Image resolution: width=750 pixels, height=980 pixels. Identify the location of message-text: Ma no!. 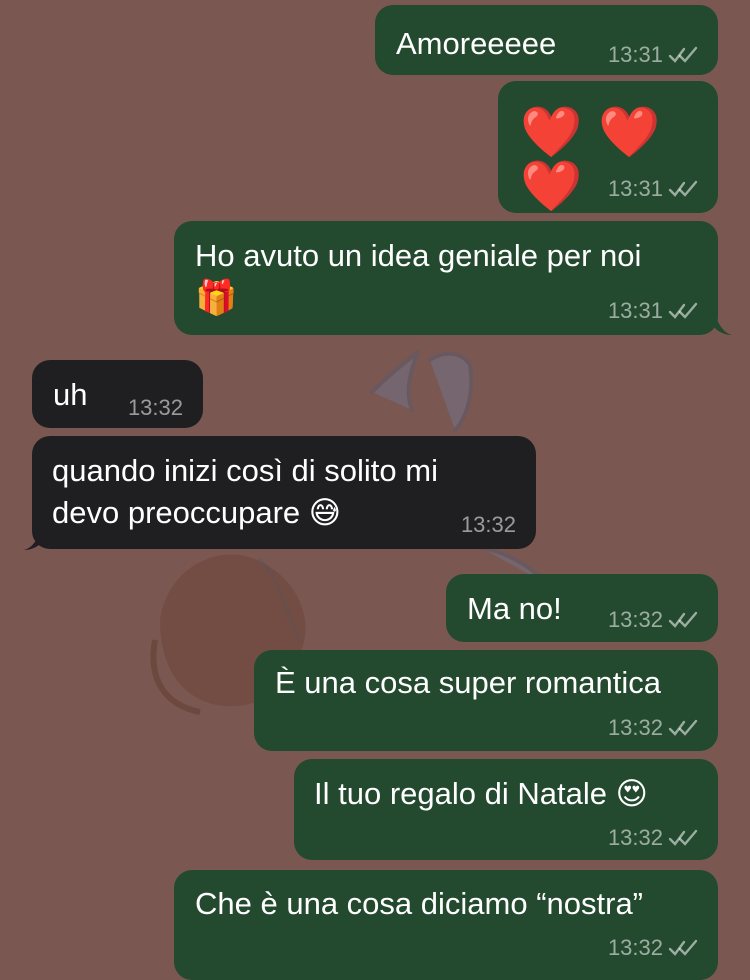
(514, 608).